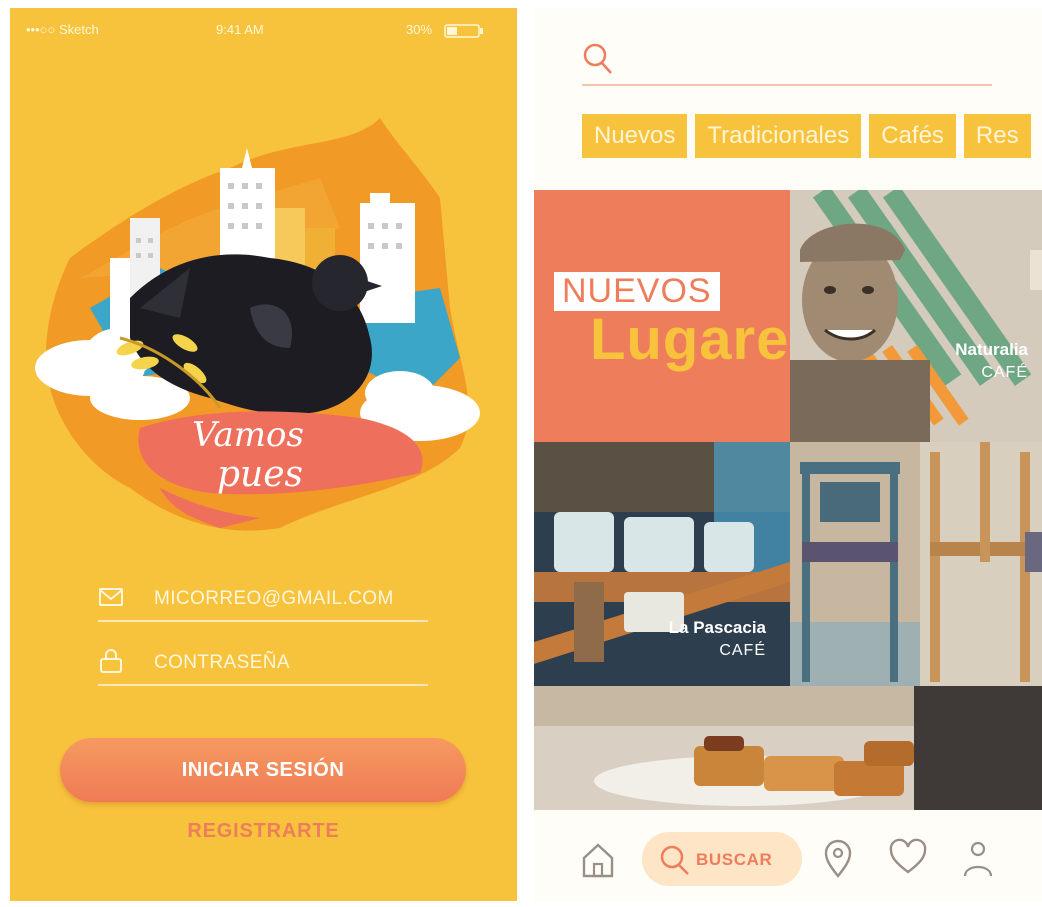 The height and width of the screenshot is (907, 1042). What do you see at coordinates (978, 859) in the screenshot?
I see `user-icon` at bounding box center [978, 859].